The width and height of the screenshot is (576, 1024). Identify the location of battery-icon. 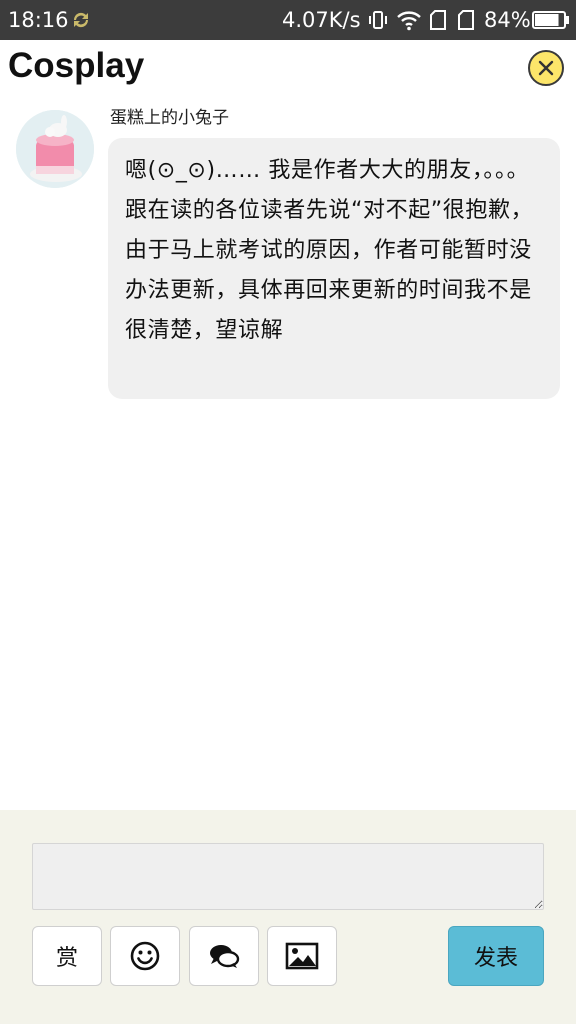
(550, 20).